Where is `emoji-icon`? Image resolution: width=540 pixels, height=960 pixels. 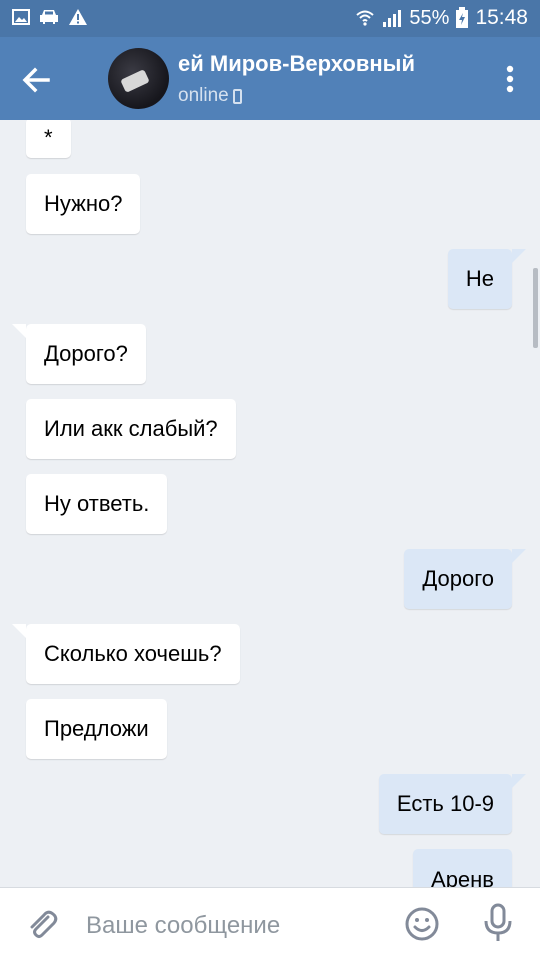
emoji-icon is located at coordinates (422, 924).